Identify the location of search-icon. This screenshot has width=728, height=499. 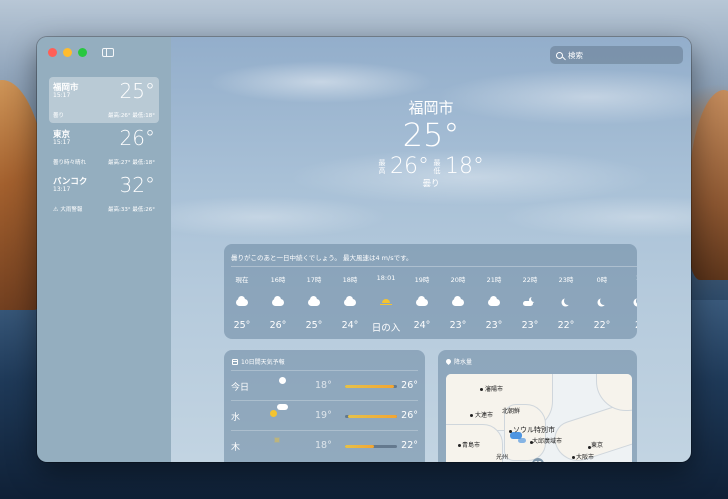
(559, 55).